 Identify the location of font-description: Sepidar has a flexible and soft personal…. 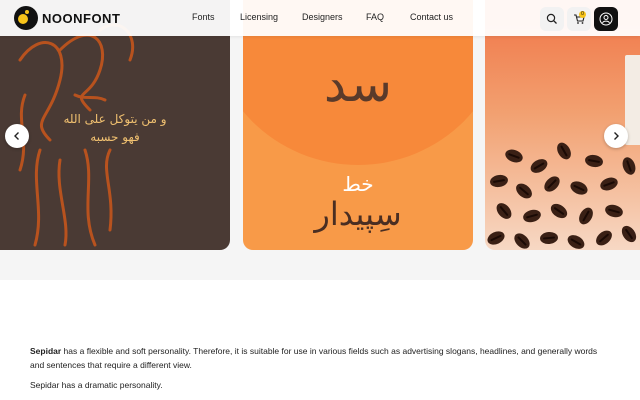
(315, 358).